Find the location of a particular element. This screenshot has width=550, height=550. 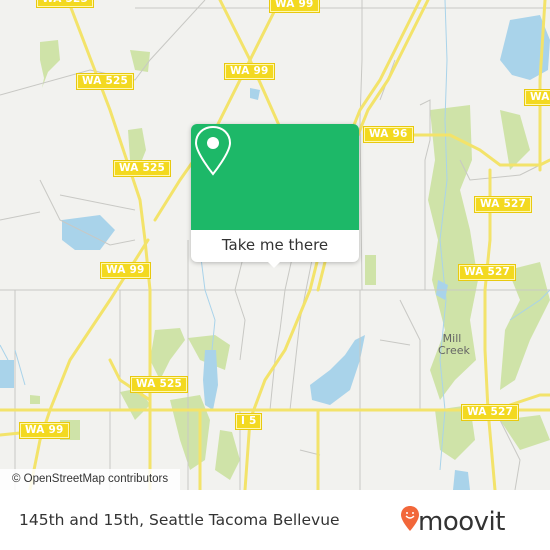

route-shield: I 5 is located at coordinates (249, 421).